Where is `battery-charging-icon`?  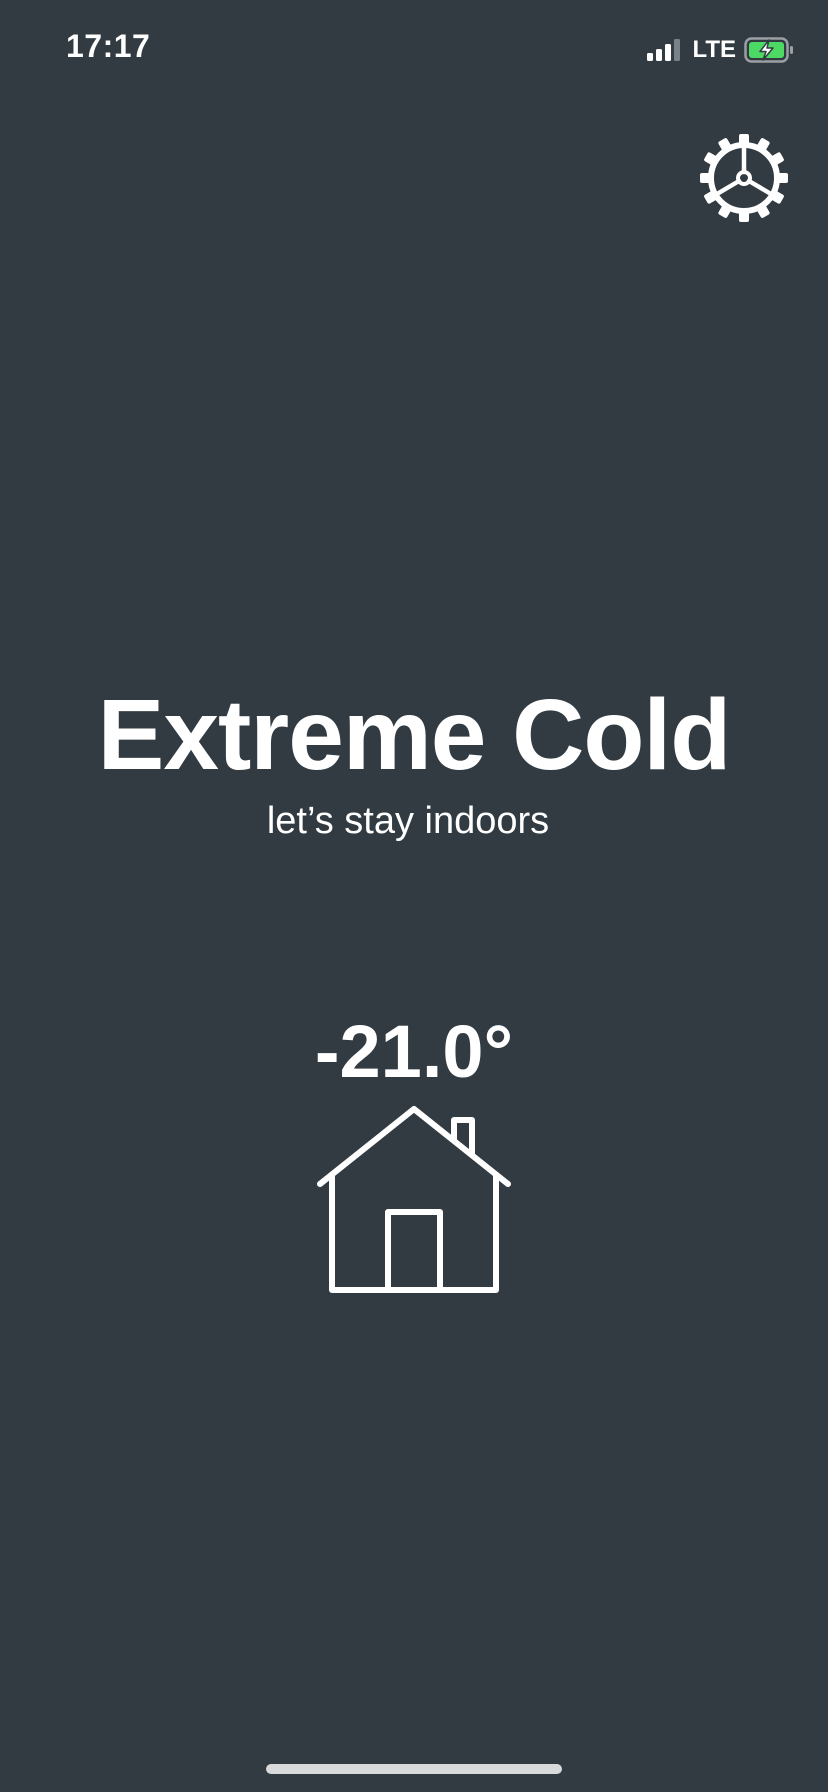 battery-charging-icon is located at coordinates (768, 50).